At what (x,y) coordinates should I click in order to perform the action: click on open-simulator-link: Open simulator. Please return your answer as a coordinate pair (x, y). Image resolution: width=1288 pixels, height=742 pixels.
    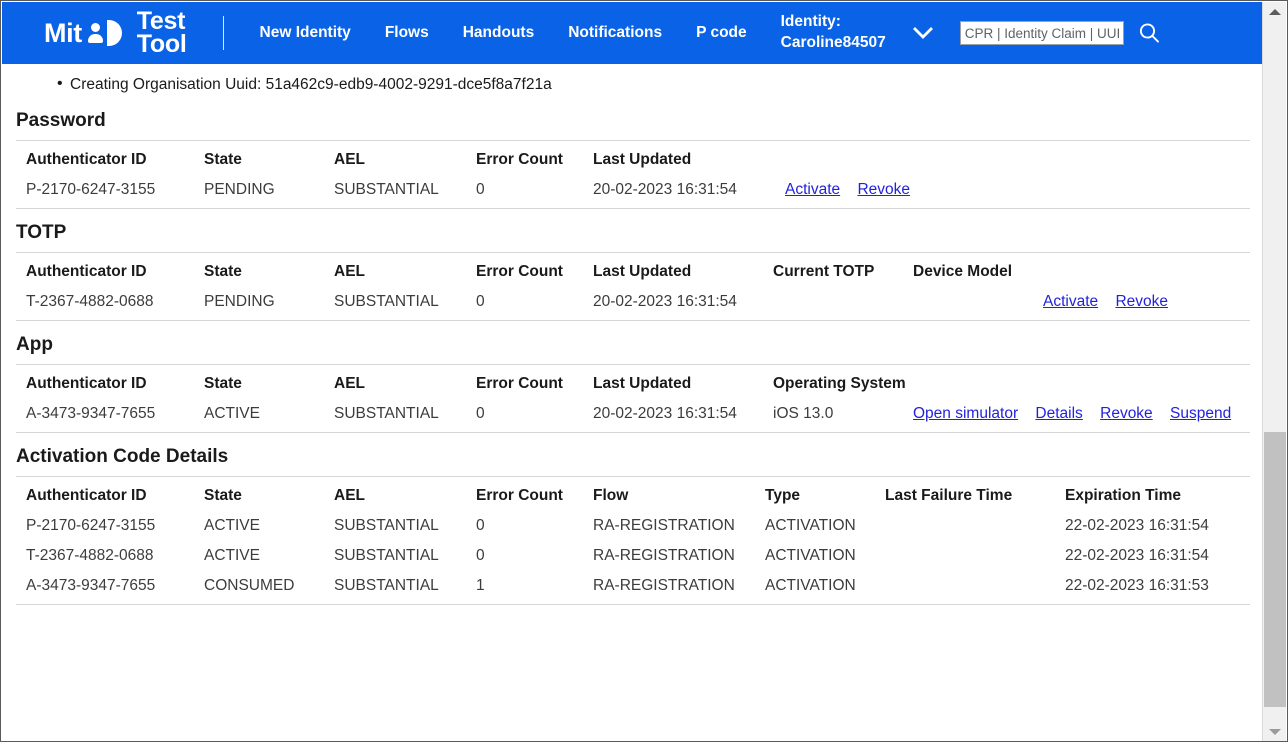
    Looking at the image, I should click on (965, 413).